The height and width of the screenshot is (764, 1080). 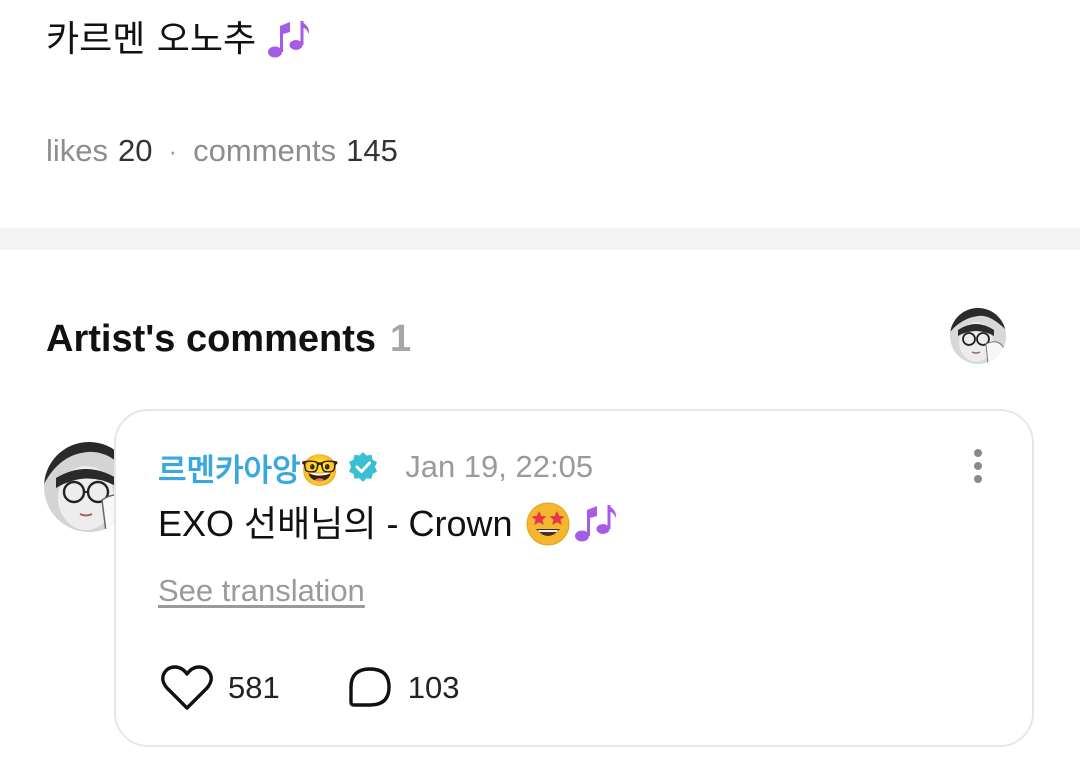 I want to click on artist-comments-title: Artist's comments 1, so click(x=228, y=339).